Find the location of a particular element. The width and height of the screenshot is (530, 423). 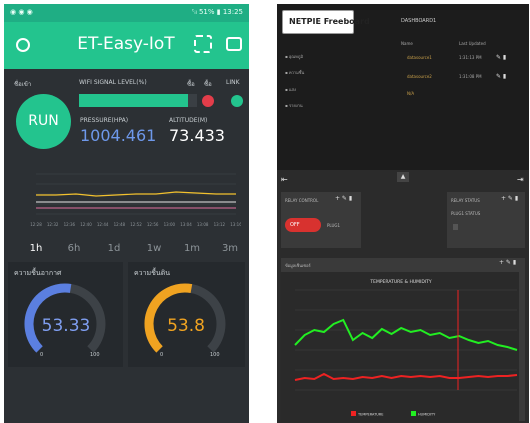

status-led-red is located at coordinates (208, 101).